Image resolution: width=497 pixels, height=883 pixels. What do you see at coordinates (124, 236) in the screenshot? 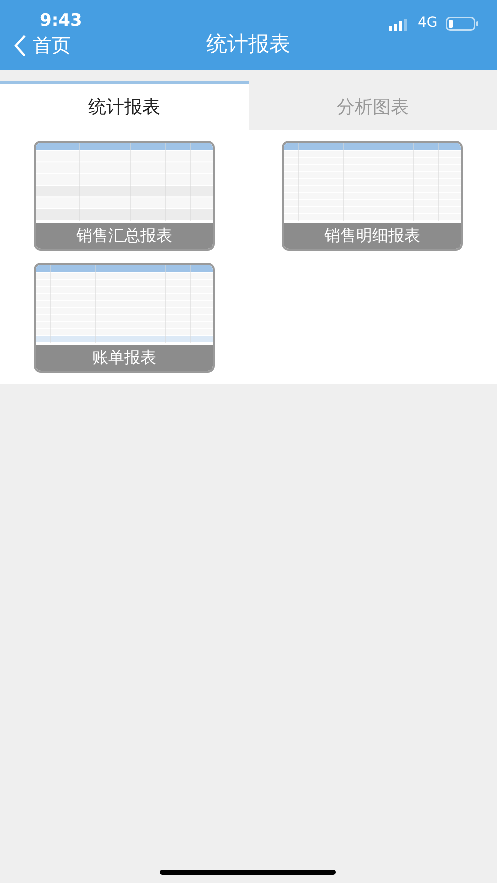
I see `report-title: 销售汇总报表` at bounding box center [124, 236].